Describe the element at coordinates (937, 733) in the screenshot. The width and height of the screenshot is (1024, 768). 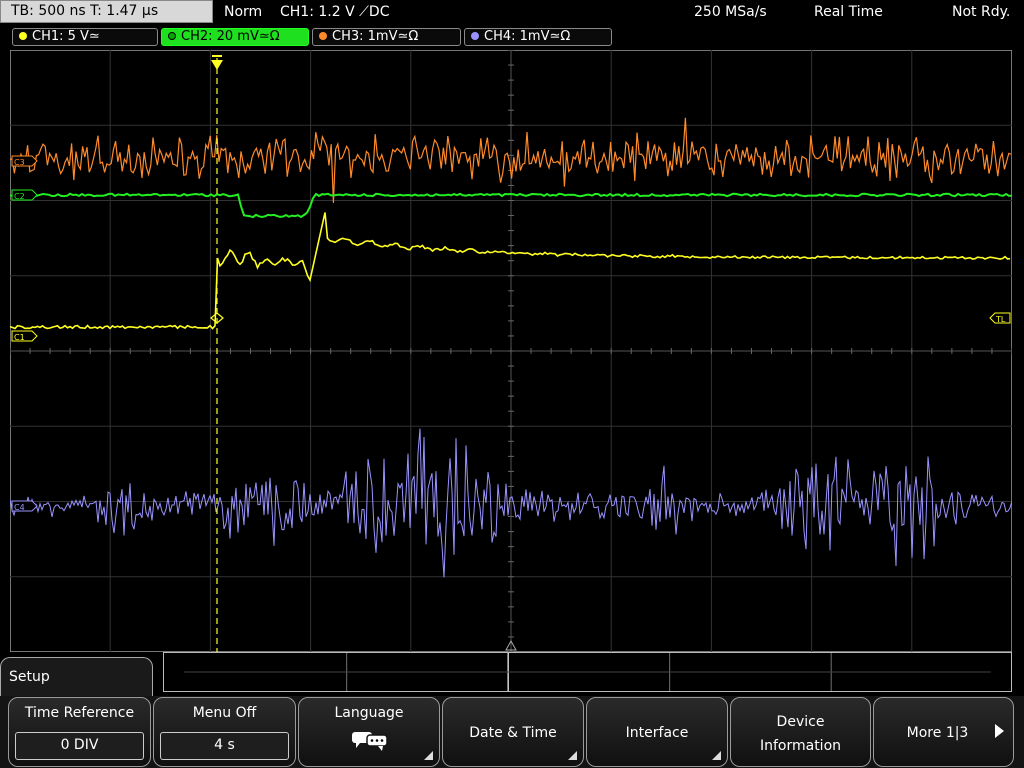
I see `more-label: More 1|3` at that location.